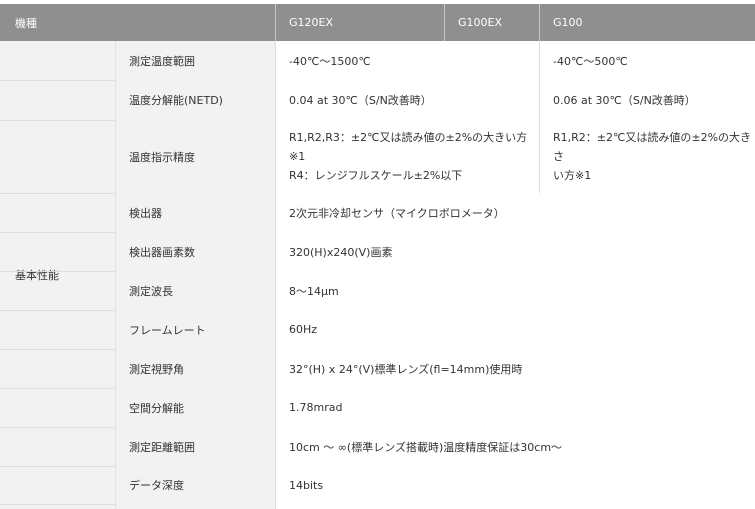 This screenshot has width=755, height=509. What do you see at coordinates (195, 290) in the screenshot?
I see `row-label: 測定波長` at bounding box center [195, 290].